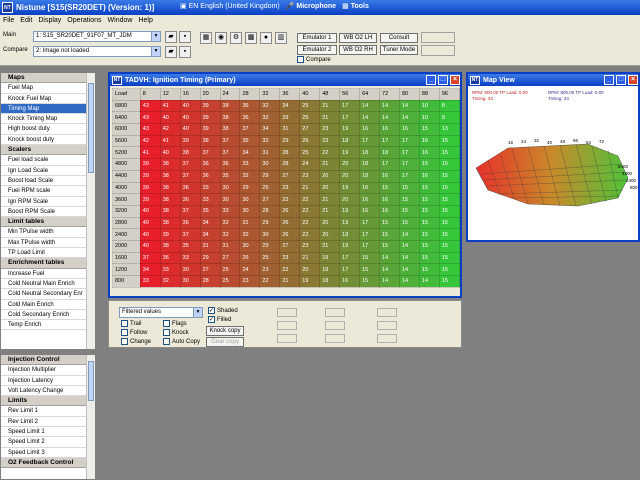 The width and height of the screenshot is (640, 480). What do you see at coordinates (176, 332) in the screenshot?
I see `knock-checkbox: Knock` at bounding box center [176, 332].